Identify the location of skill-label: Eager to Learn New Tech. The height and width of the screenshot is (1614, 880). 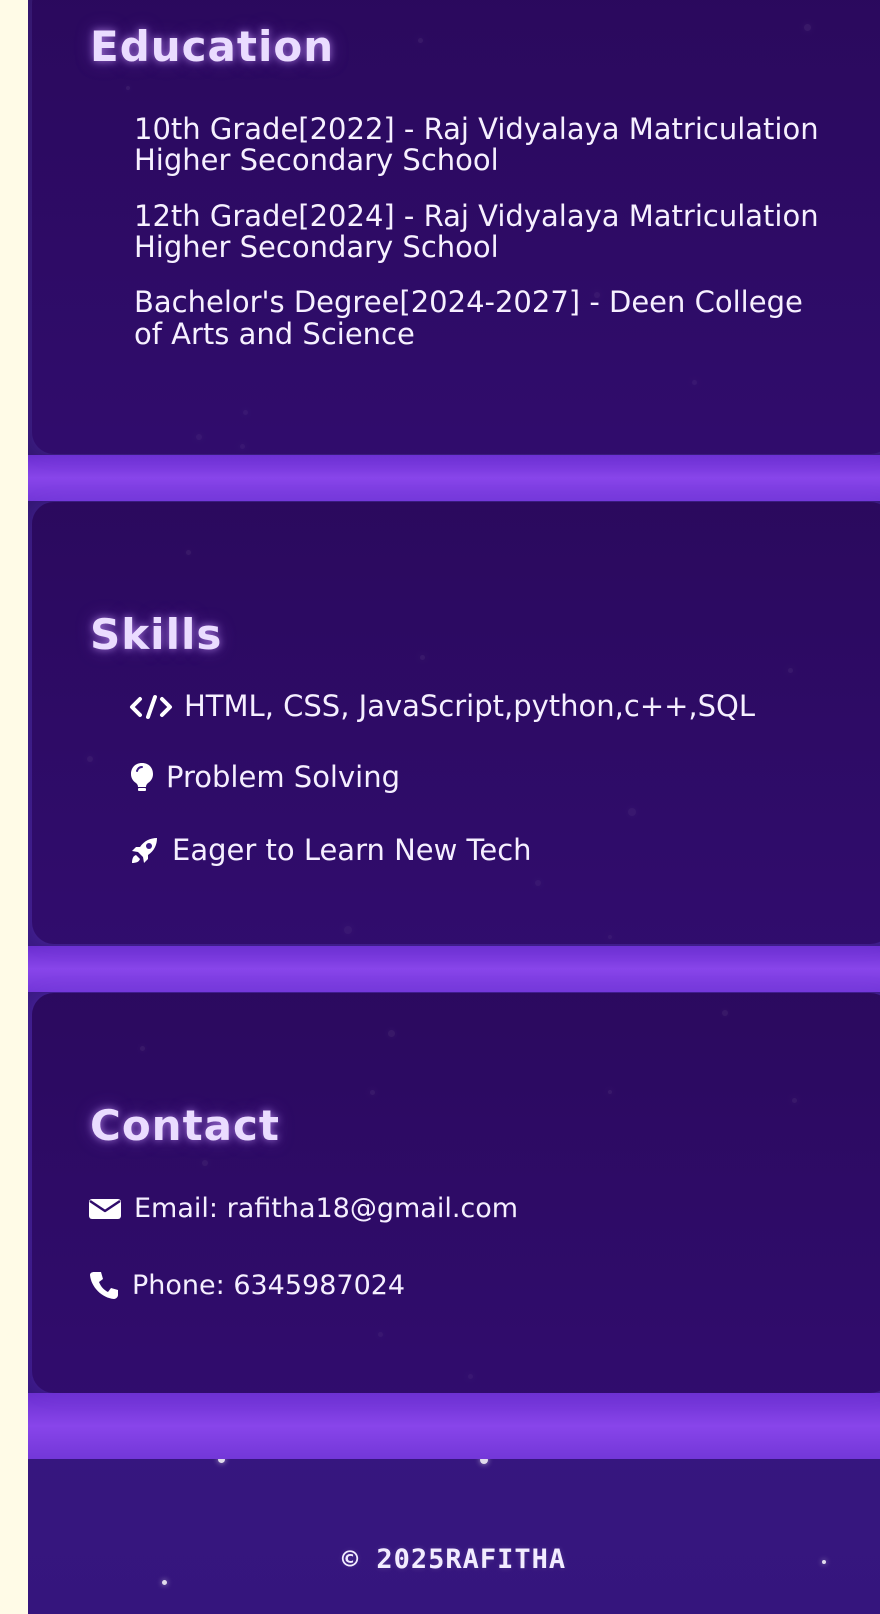
(352, 849).